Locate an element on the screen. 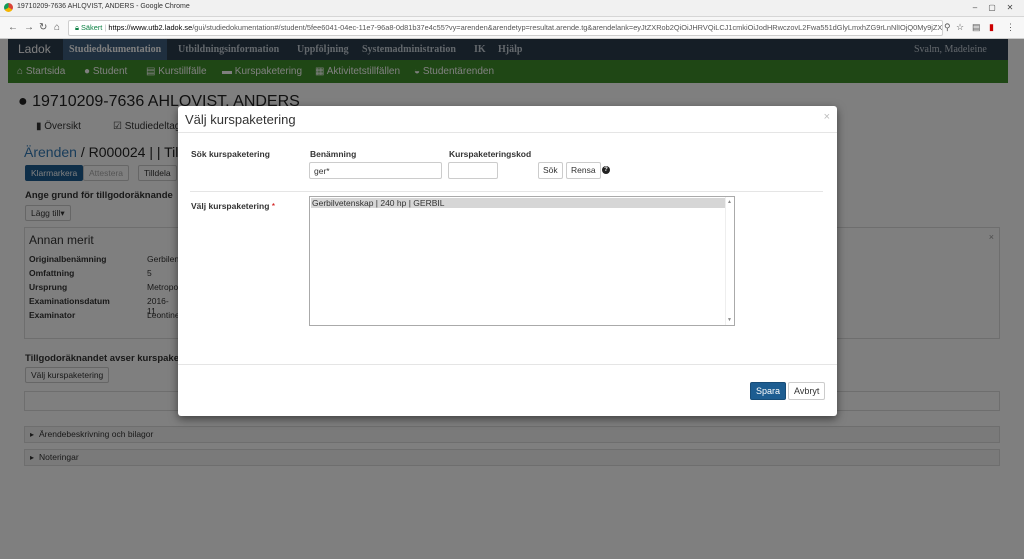 The width and height of the screenshot is (1024, 559). cancel-button: Avbryt is located at coordinates (807, 391).